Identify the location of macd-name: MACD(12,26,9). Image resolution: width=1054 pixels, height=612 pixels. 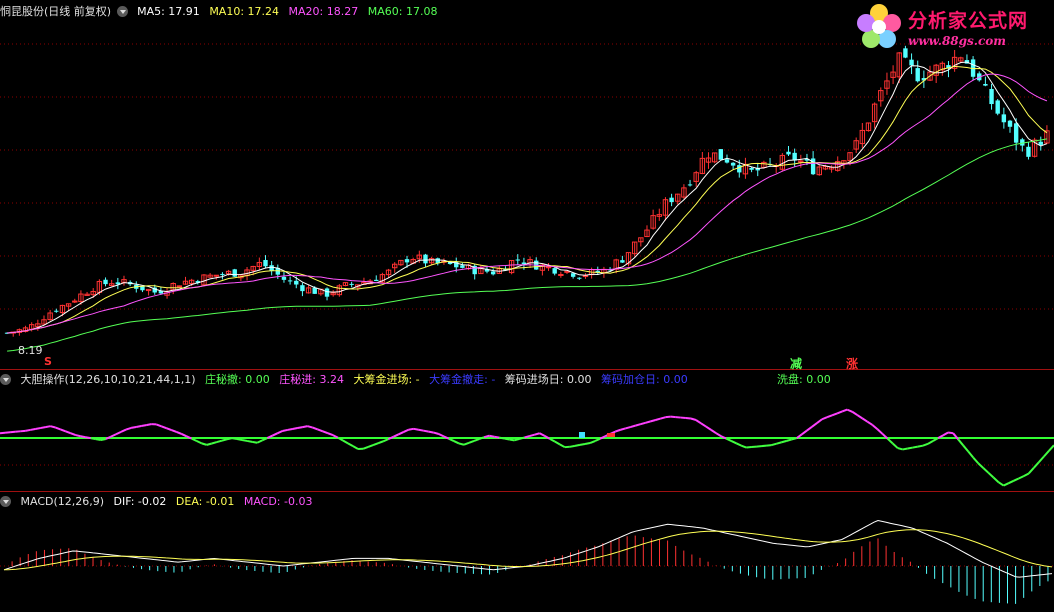
(62, 501).